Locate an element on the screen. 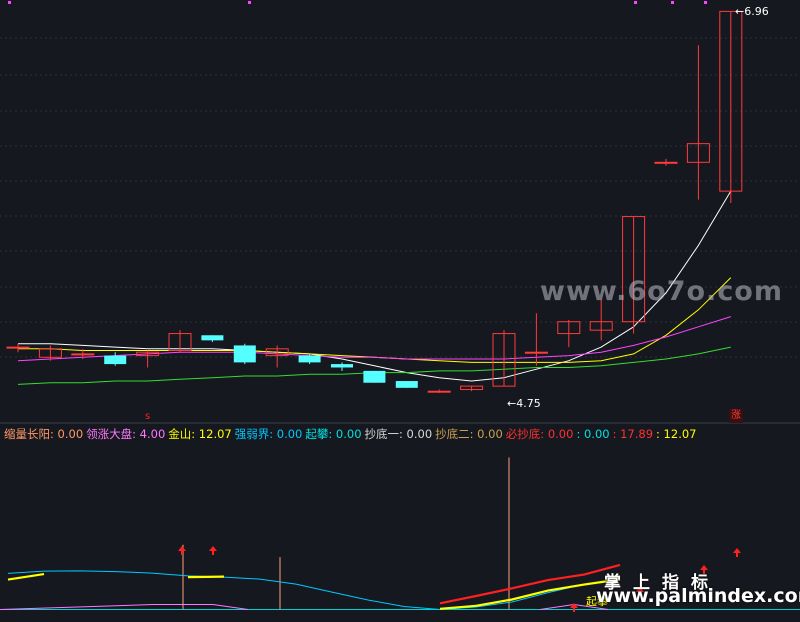 The height and width of the screenshot is (622, 800). watermark-top: www.6o7o.com is located at coordinates (661, 291).